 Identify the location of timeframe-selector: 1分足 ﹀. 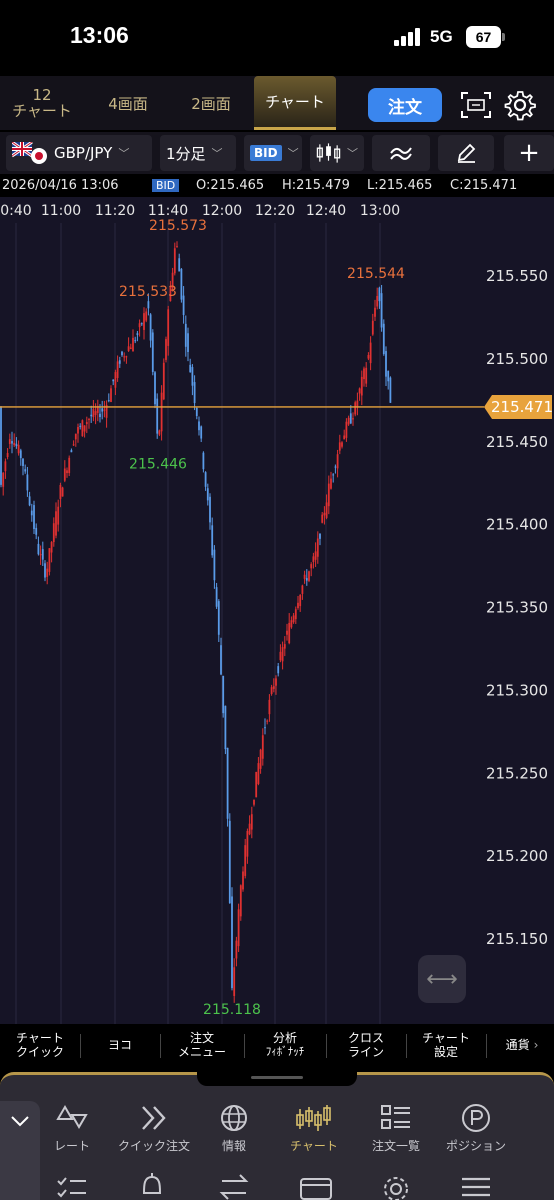
(198, 153).